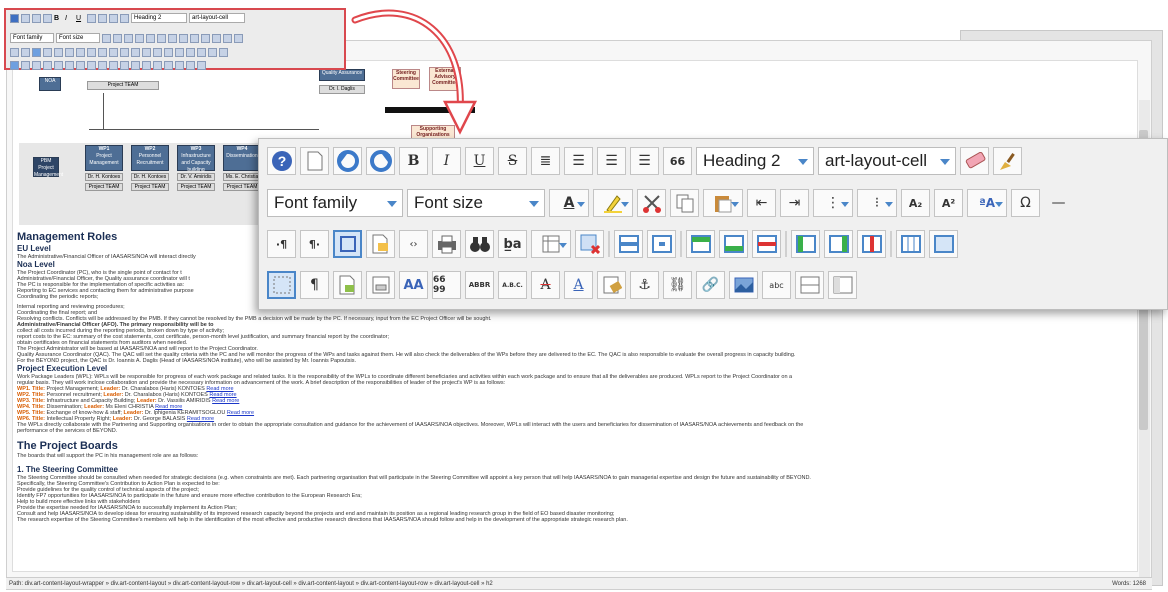  What do you see at coordinates (25, 18) in the screenshot?
I see `new-doc-icon` at bounding box center [25, 18].